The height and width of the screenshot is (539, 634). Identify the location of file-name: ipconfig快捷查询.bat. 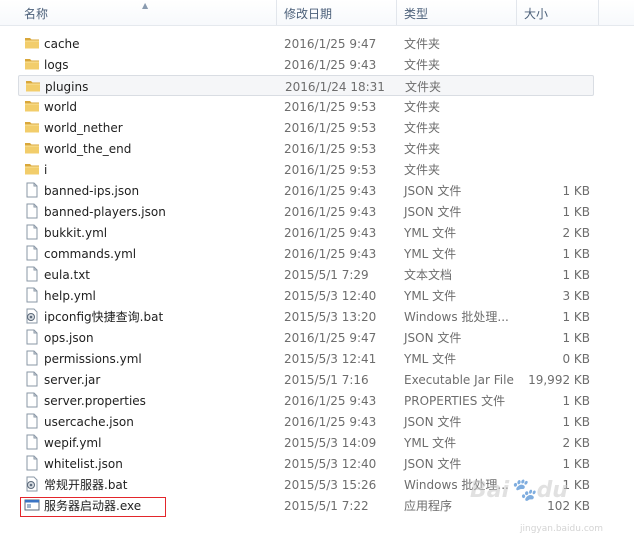
(104, 317).